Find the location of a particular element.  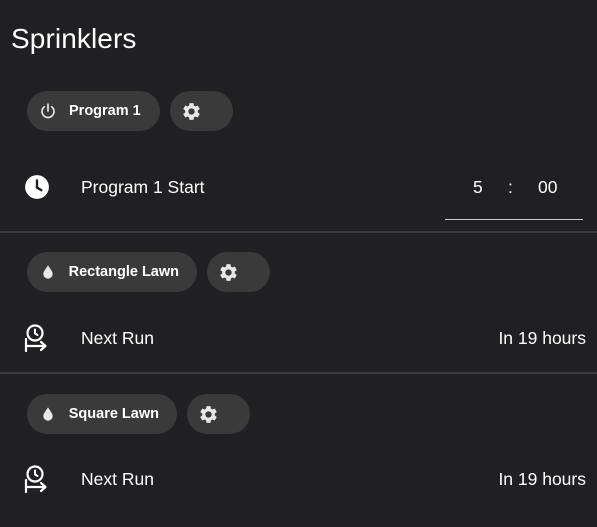

program-1-start-label: Program 1 Start is located at coordinates (143, 186).